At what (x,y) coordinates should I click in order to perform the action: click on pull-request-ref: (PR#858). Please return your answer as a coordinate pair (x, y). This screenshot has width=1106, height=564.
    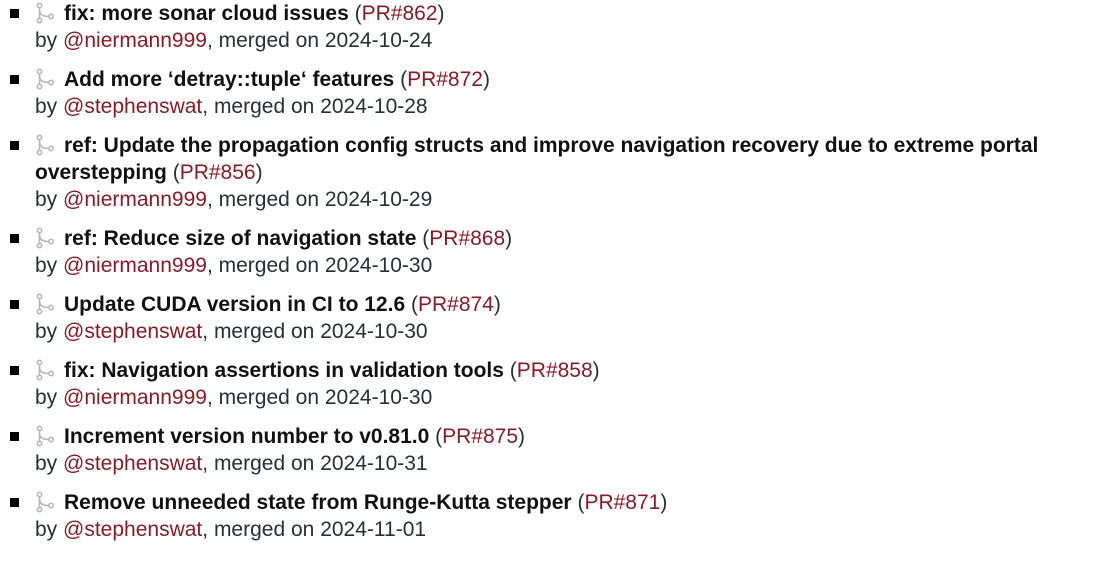
    Looking at the image, I should click on (554, 370).